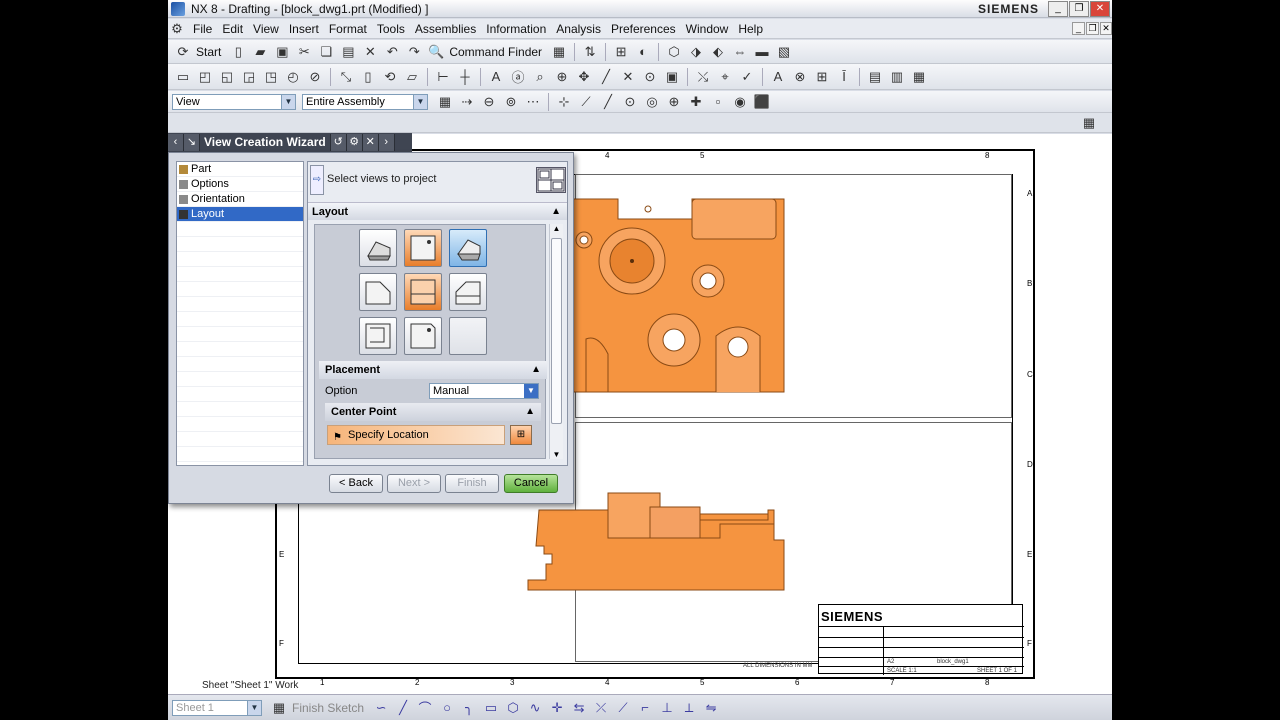 The image size is (1280, 720). I want to click on save-icon: ▣, so click(282, 52).